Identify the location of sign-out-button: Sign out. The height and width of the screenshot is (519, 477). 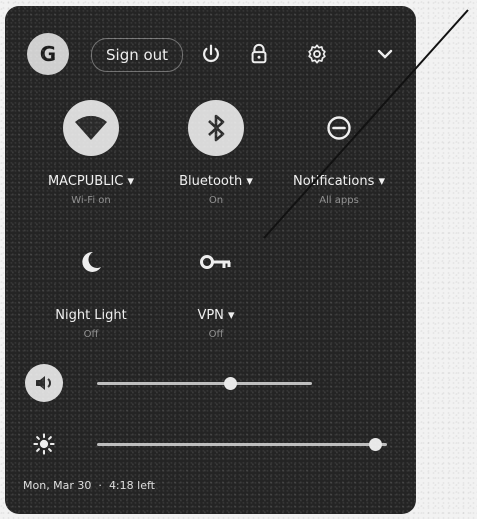
(137, 55).